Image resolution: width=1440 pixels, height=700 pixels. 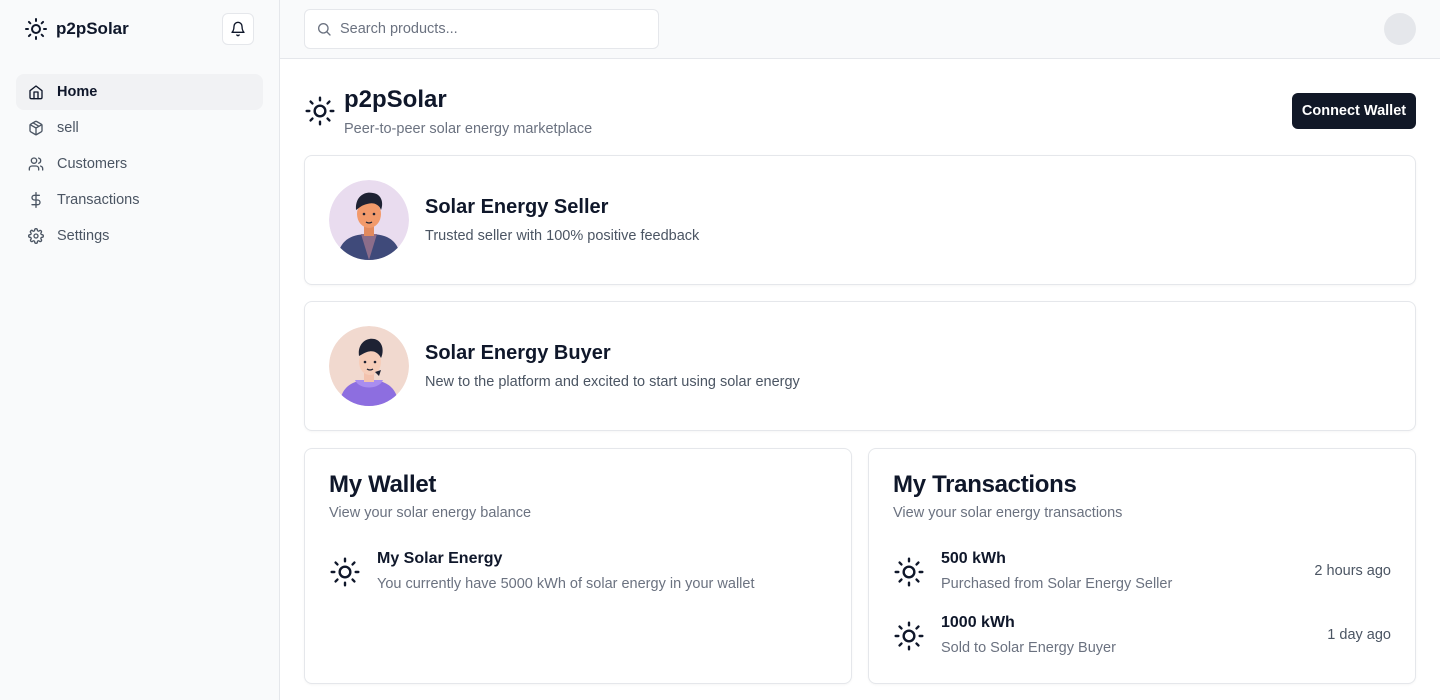 I want to click on bell-icon, so click(x=238, y=29).